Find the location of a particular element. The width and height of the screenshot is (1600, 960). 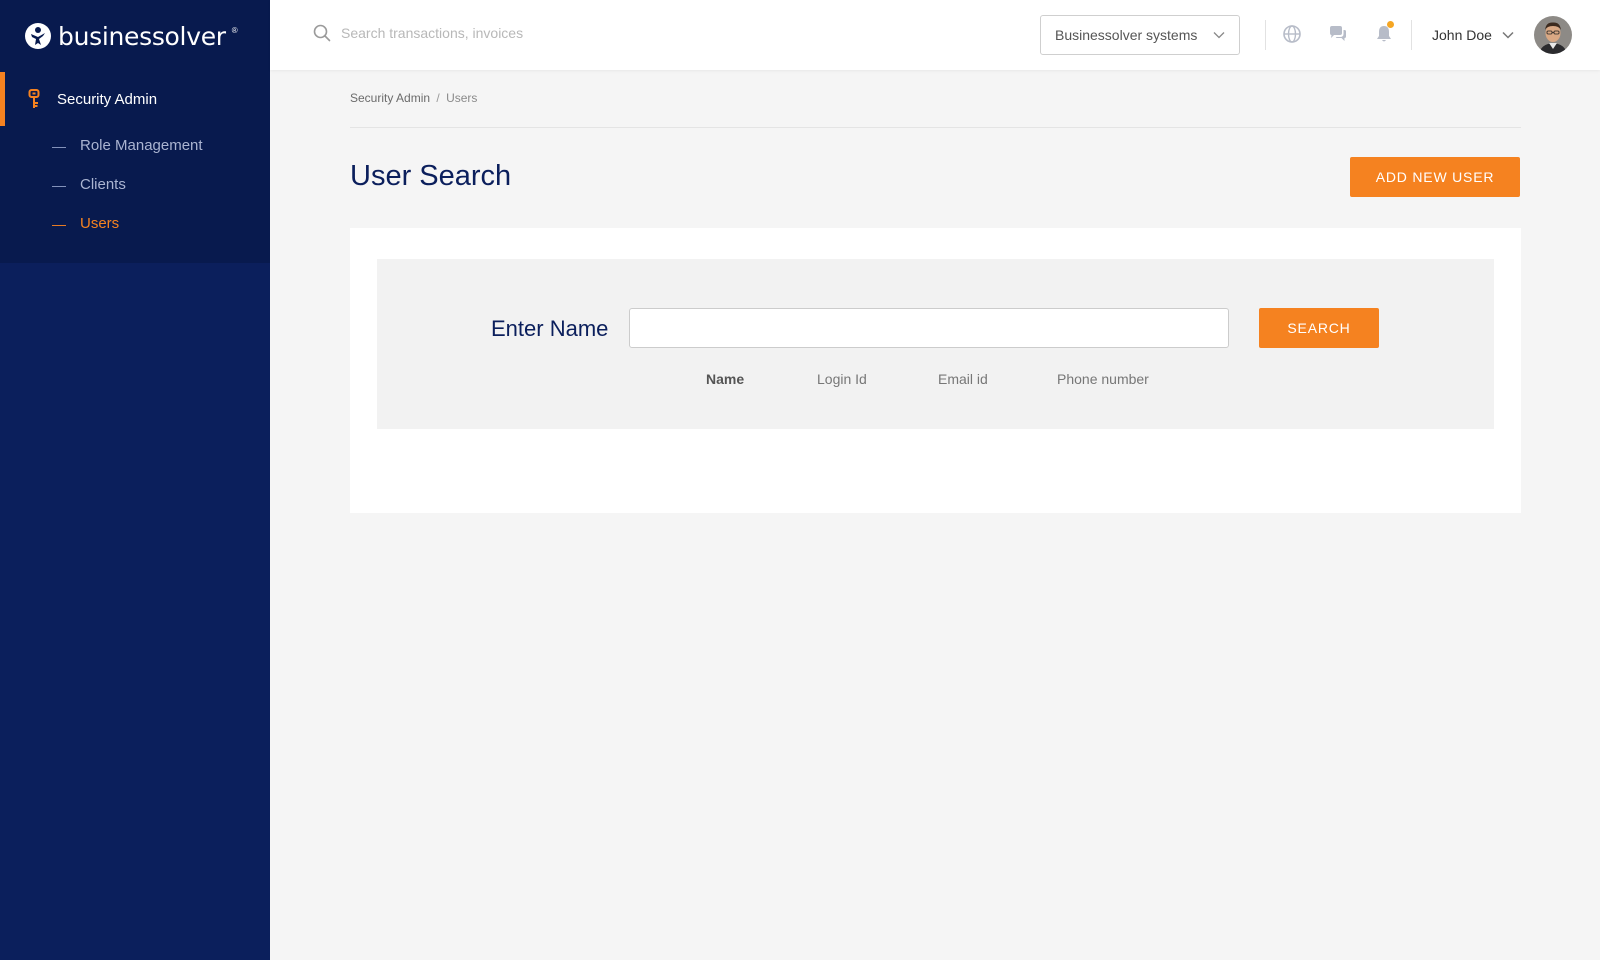

top-bar: Businessolver systems John Doe is located at coordinates (935, 35).